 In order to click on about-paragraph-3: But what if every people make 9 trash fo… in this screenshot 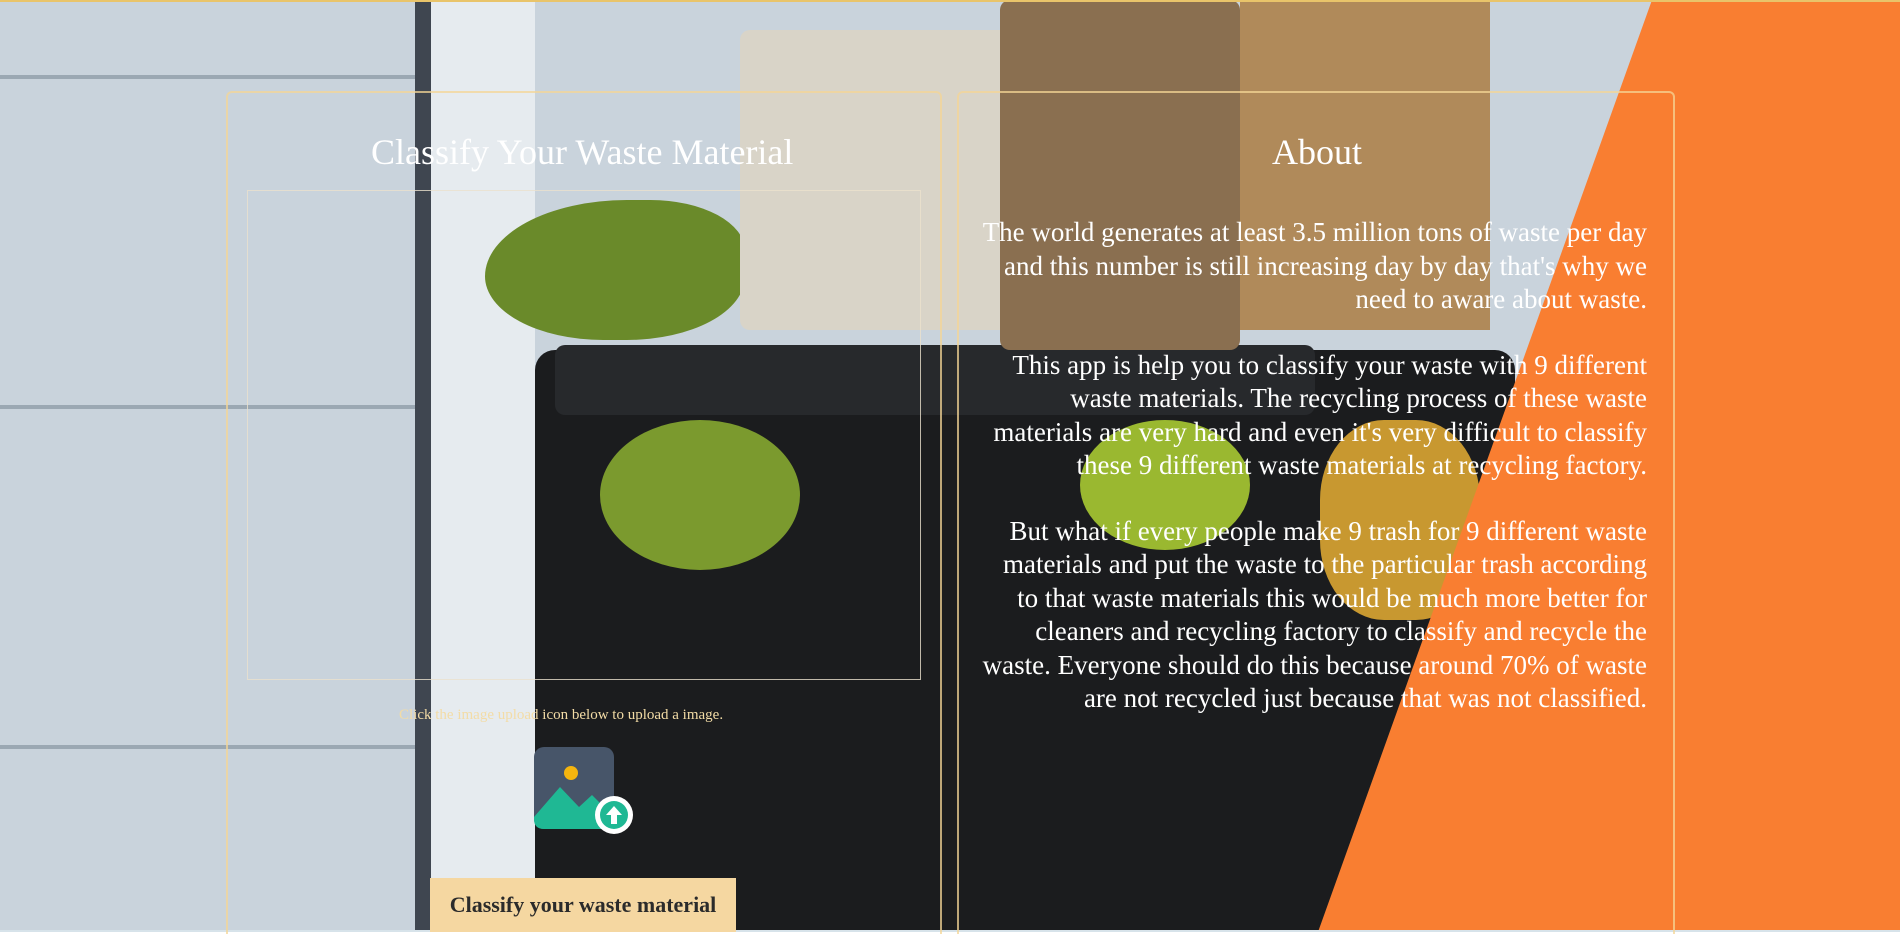, I will do `click(1314, 614)`.